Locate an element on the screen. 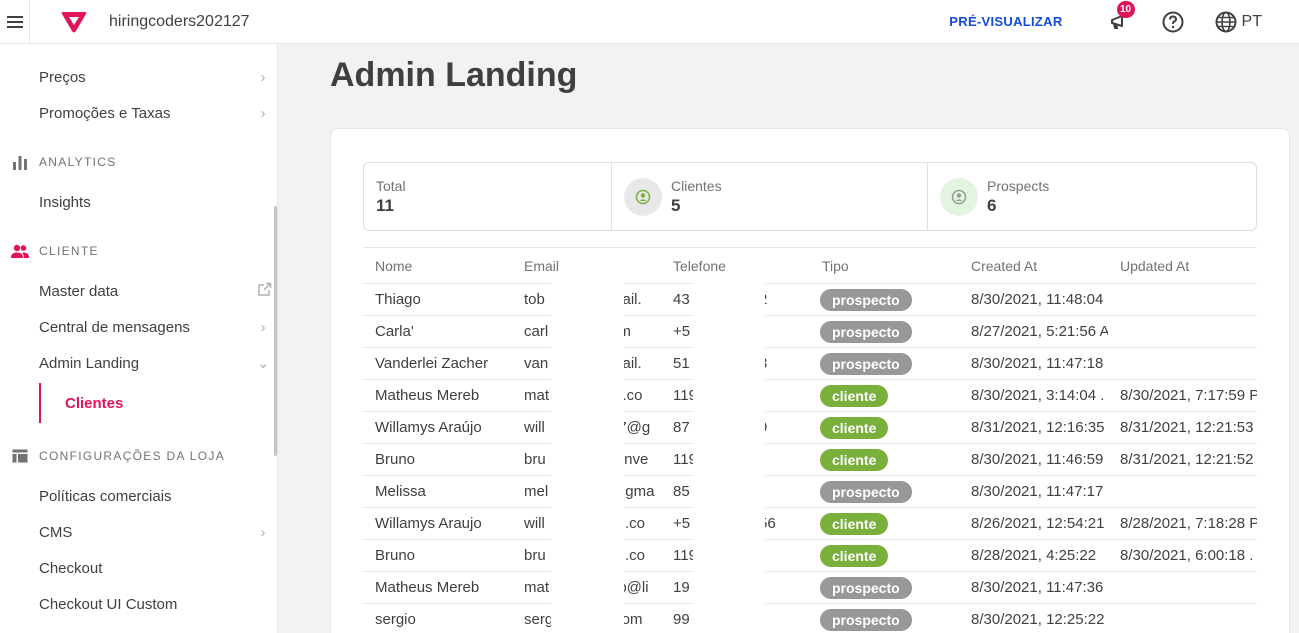 This screenshot has width=1299, height=633. cell-created-at: 8/30/2021, 11:46:59 is located at coordinates (1033, 459).